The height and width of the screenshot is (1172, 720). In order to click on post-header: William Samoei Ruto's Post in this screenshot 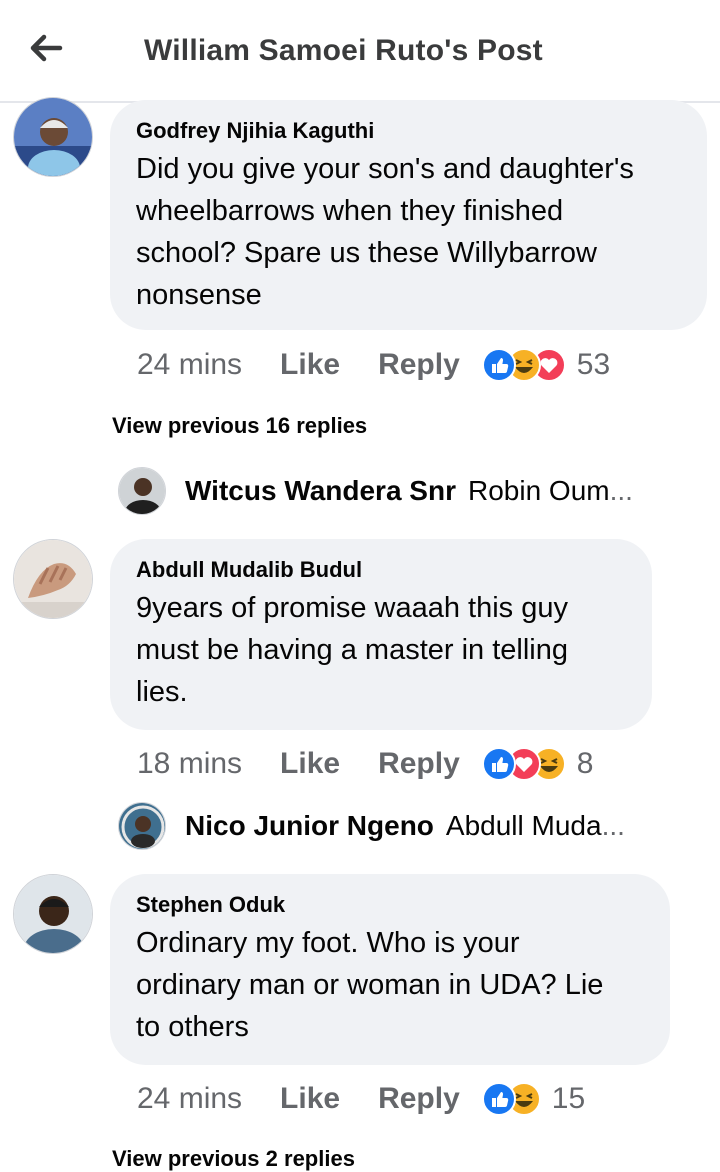, I will do `click(360, 51)`.